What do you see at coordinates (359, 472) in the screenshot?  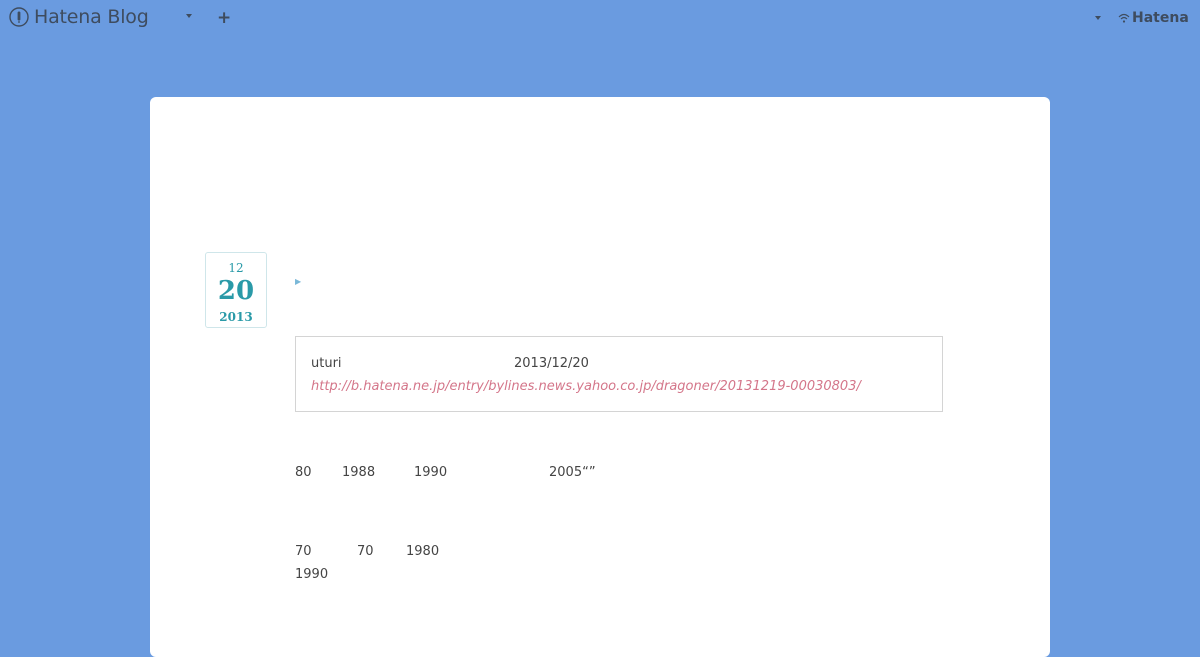 I see `paragraph-1-text: 1988` at bounding box center [359, 472].